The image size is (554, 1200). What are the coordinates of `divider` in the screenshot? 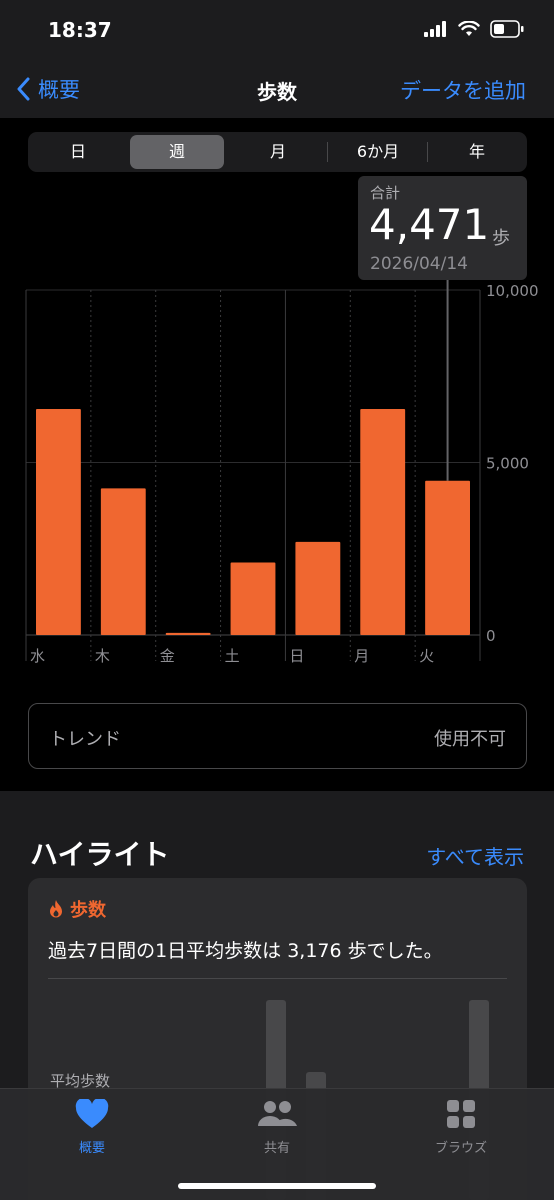 It's located at (277, 978).